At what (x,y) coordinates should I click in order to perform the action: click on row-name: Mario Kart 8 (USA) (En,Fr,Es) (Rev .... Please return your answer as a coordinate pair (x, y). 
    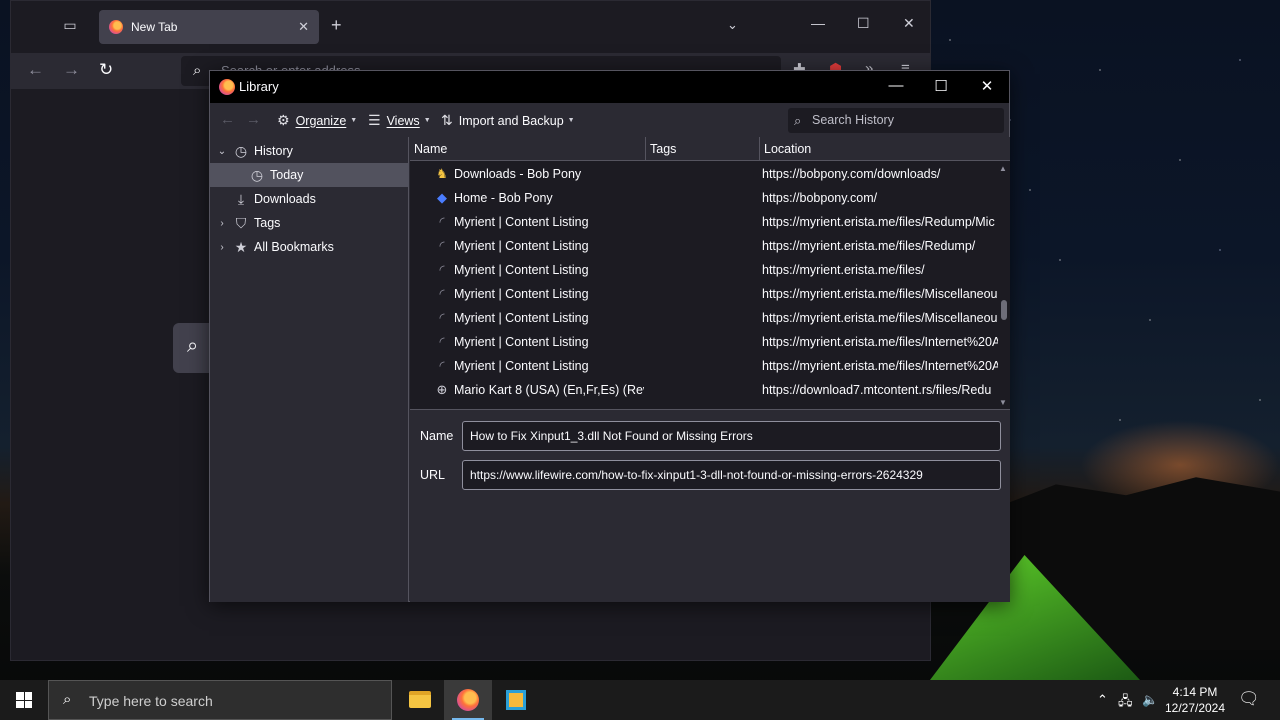
    Looking at the image, I should click on (549, 390).